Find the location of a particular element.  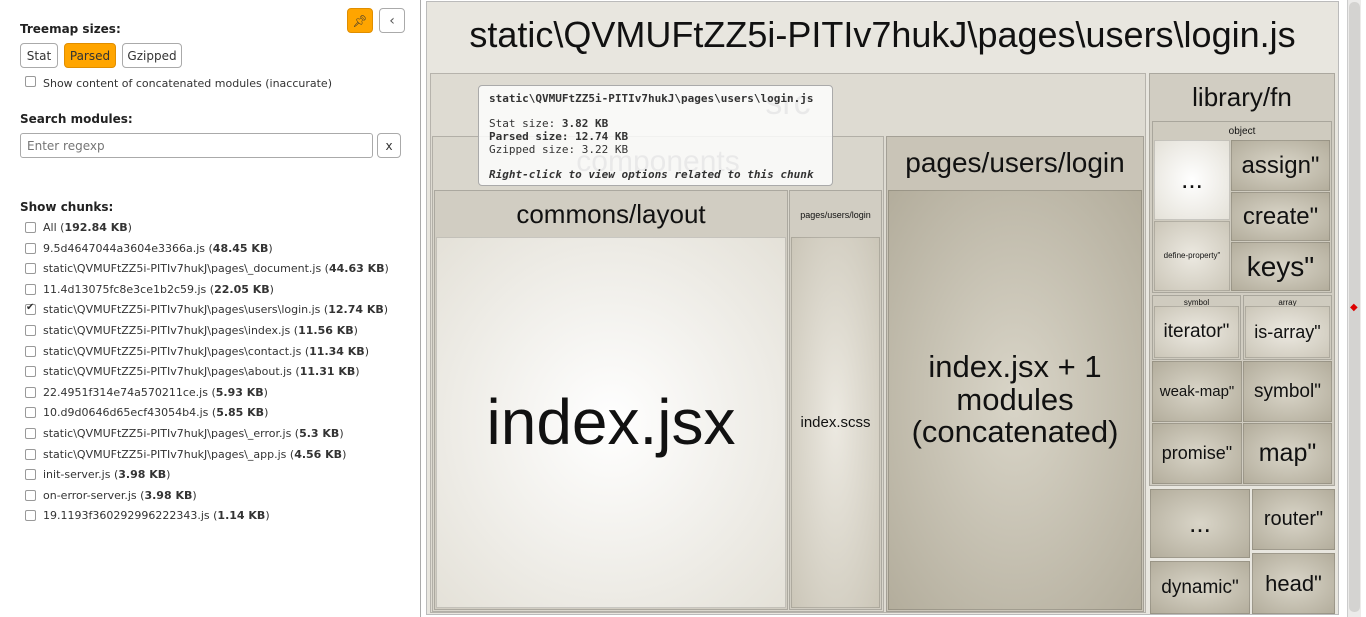

module-define-property: define-property" is located at coordinates (1192, 256).